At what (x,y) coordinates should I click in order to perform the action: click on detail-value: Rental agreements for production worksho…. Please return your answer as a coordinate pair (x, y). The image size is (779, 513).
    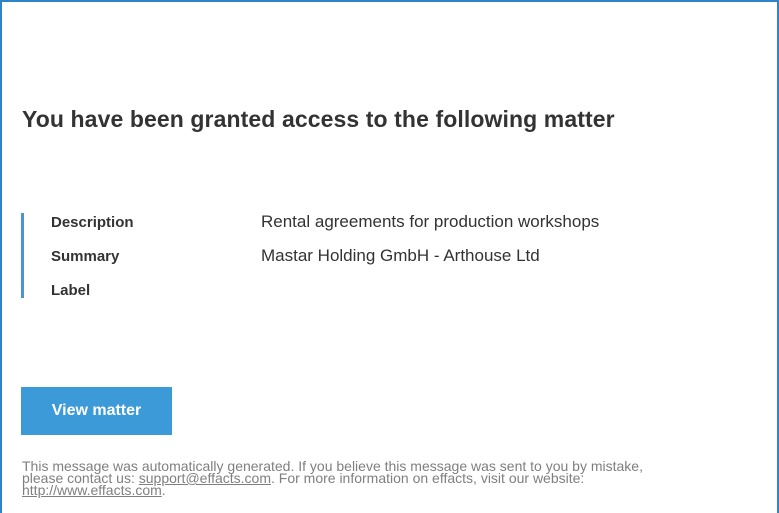
    Looking at the image, I should click on (430, 221).